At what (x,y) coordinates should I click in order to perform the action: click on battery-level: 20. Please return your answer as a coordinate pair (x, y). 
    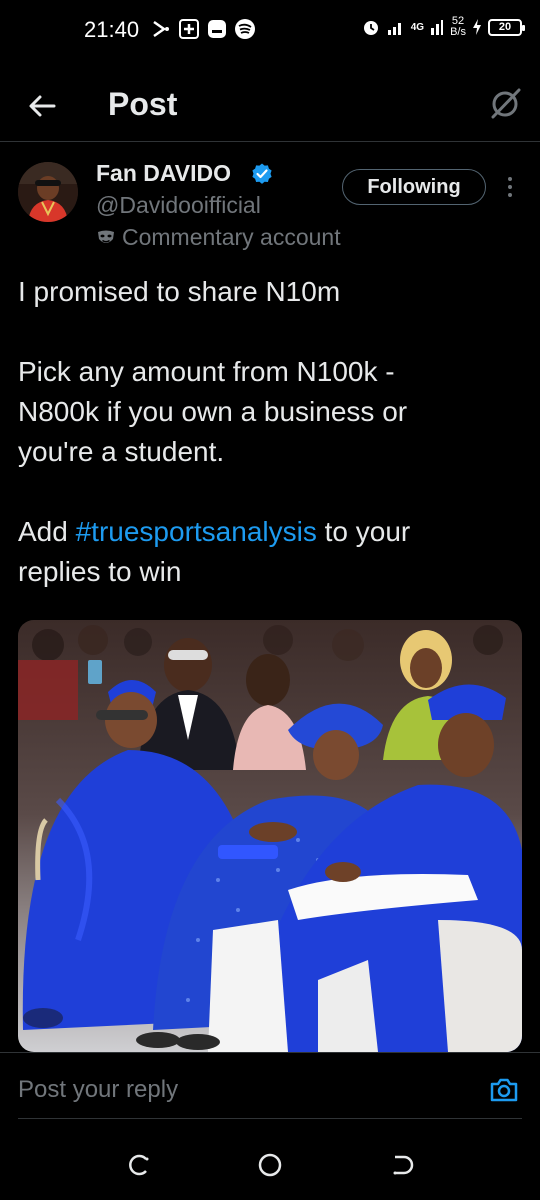
    Looking at the image, I should click on (505, 26).